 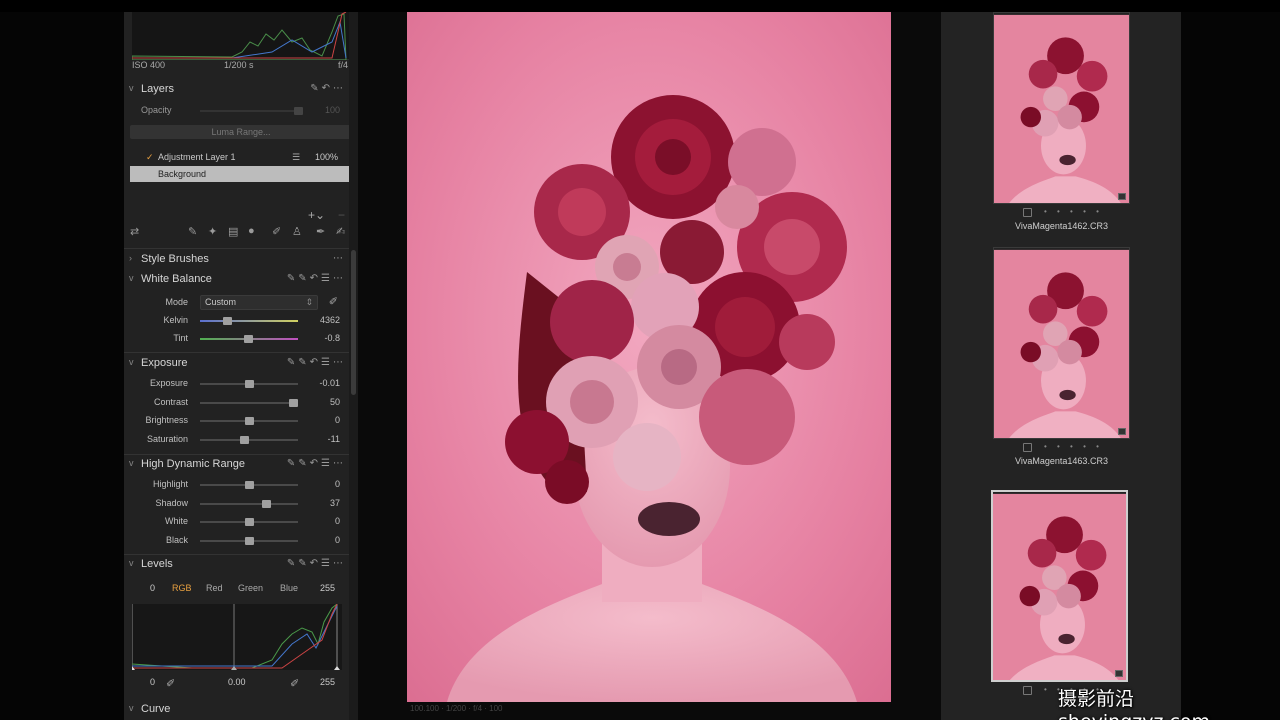 I want to click on opacity-knob, so click(x=298, y=111).